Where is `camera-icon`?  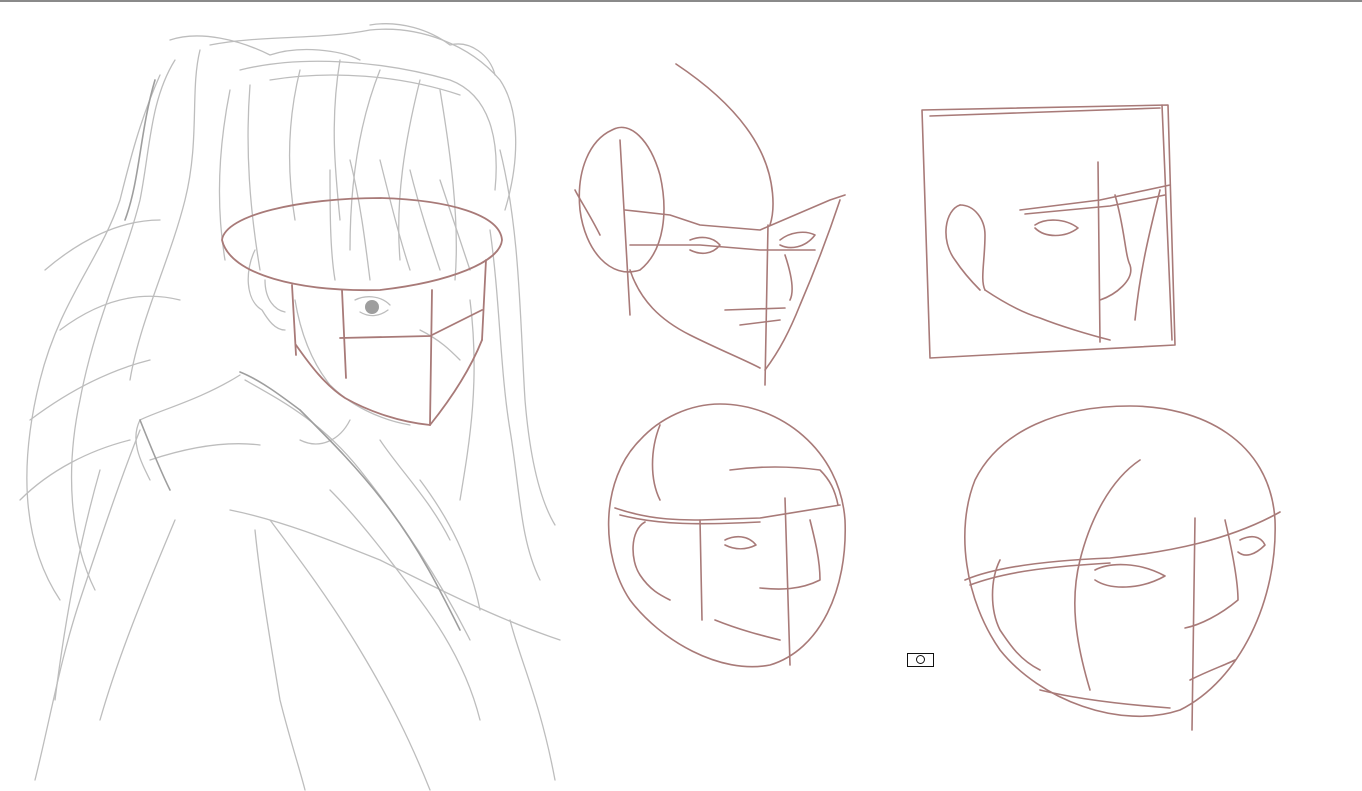 camera-icon is located at coordinates (920, 659).